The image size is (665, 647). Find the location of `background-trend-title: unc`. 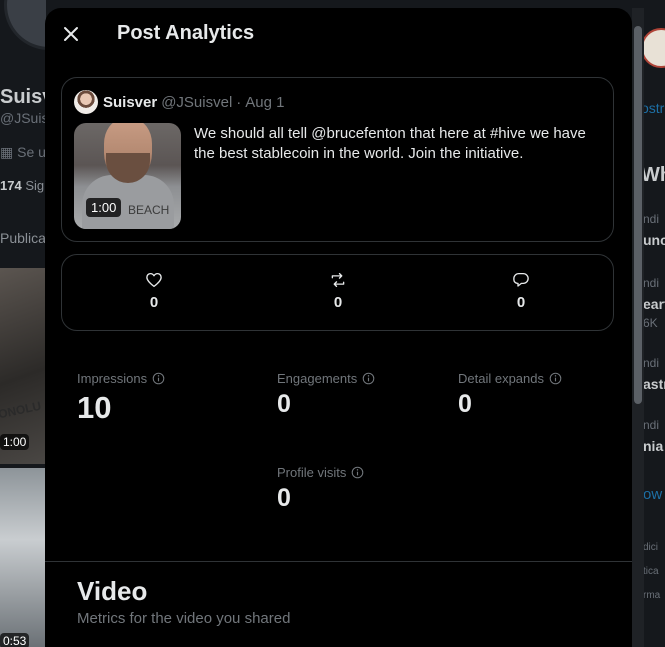

background-trend-title: unc is located at coordinates (654, 240).